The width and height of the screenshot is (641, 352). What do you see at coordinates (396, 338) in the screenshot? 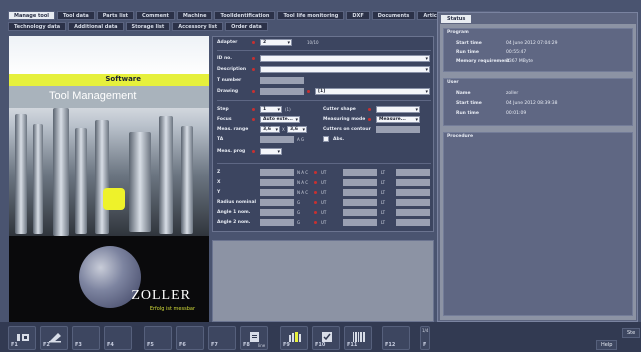
I see `f12-key: F12` at bounding box center [396, 338].